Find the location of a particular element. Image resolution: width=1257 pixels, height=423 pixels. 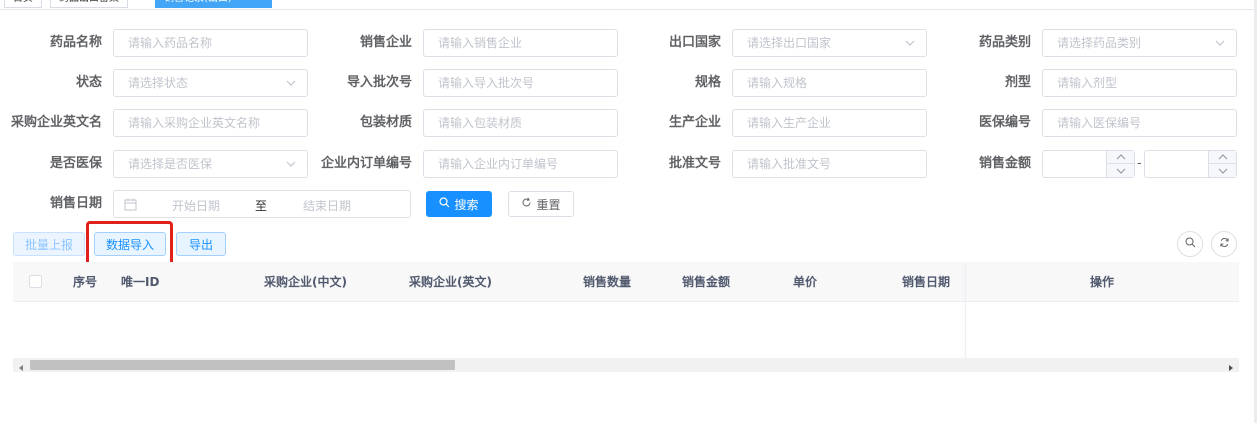

end-date-placeholder: 结束日期 is located at coordinates (327, 205).